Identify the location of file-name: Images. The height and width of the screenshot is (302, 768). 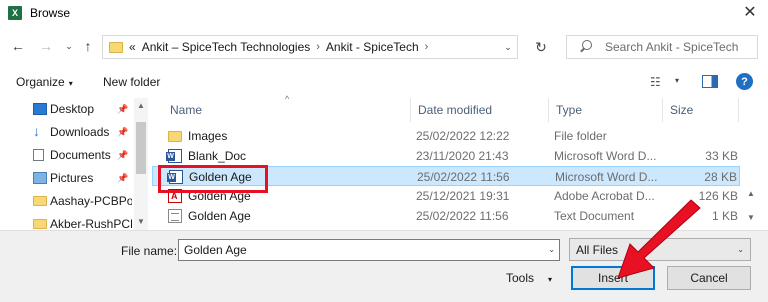
(208, 136).